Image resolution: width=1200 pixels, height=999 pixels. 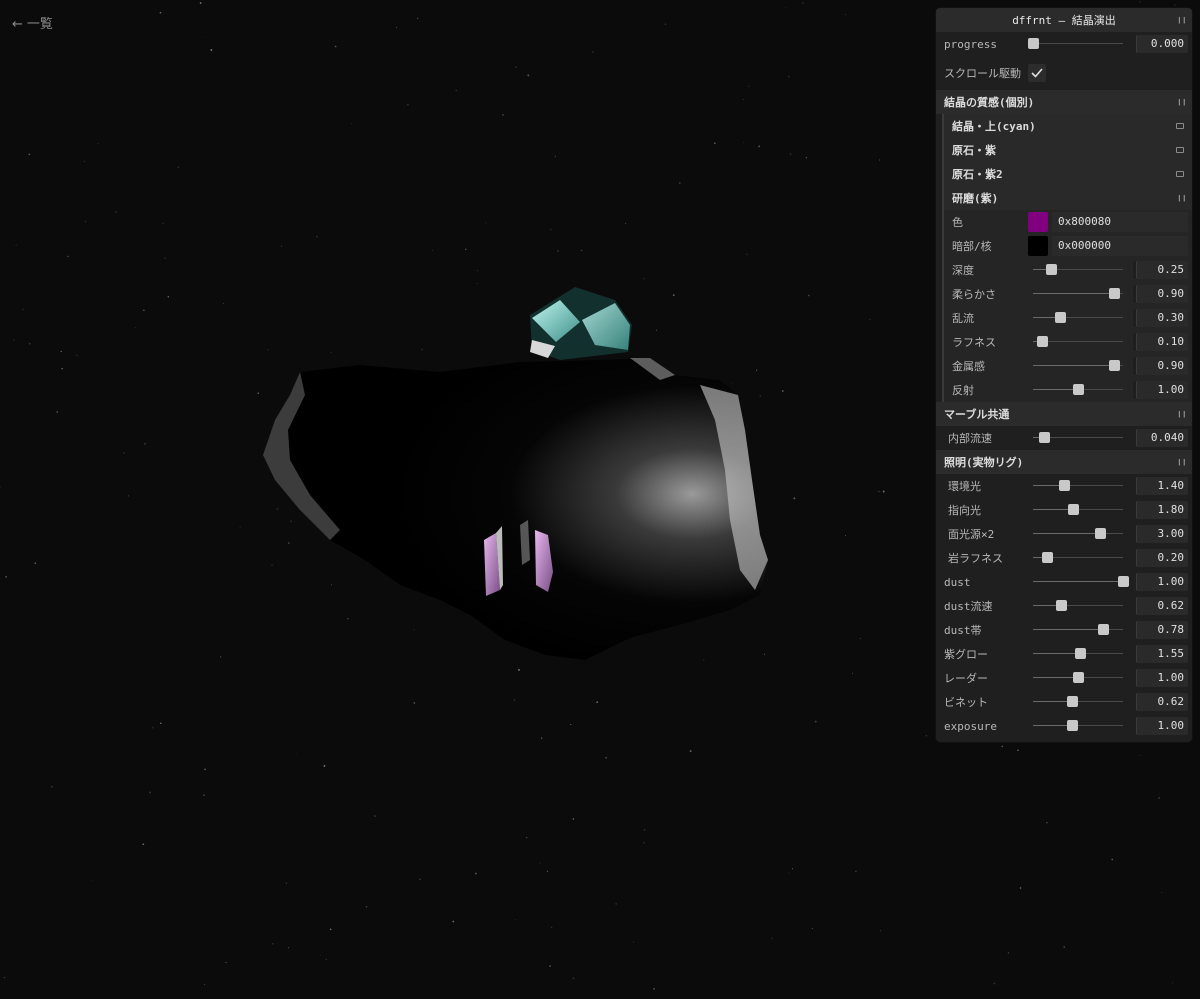 What do you see at coordinates (1160, 606) in the screenshot?
I see `global-param-1-value-input: 0.62` at bounding box center [1160, 606].